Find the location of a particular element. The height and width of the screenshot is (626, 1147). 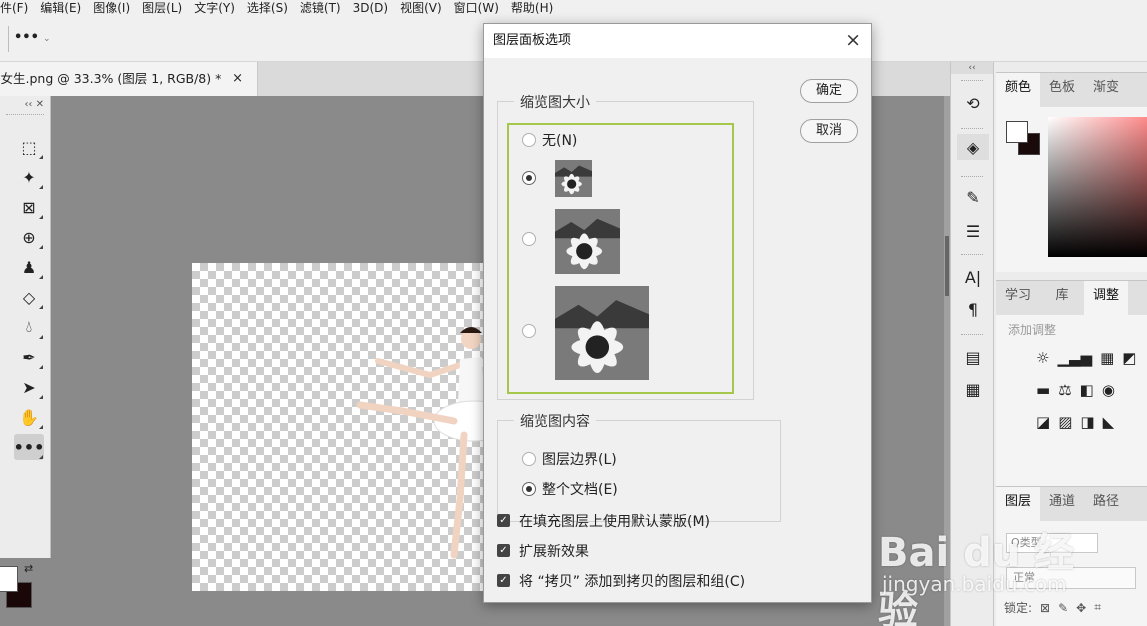

posterize-icon: ▨ is located at coordinates (1065, 422).